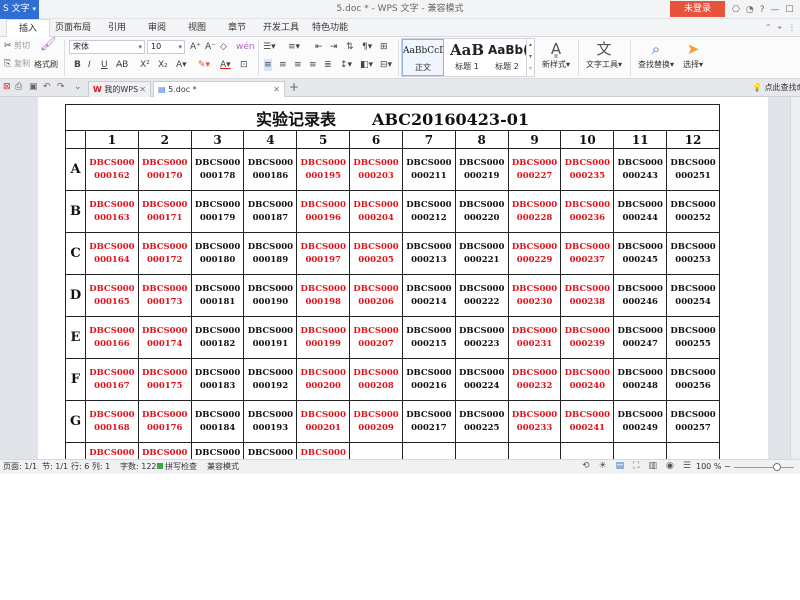 The width and height of the screenshot is (800, 600). I want to click on sample-cell: DBCS000 000167, so click(112, 379).